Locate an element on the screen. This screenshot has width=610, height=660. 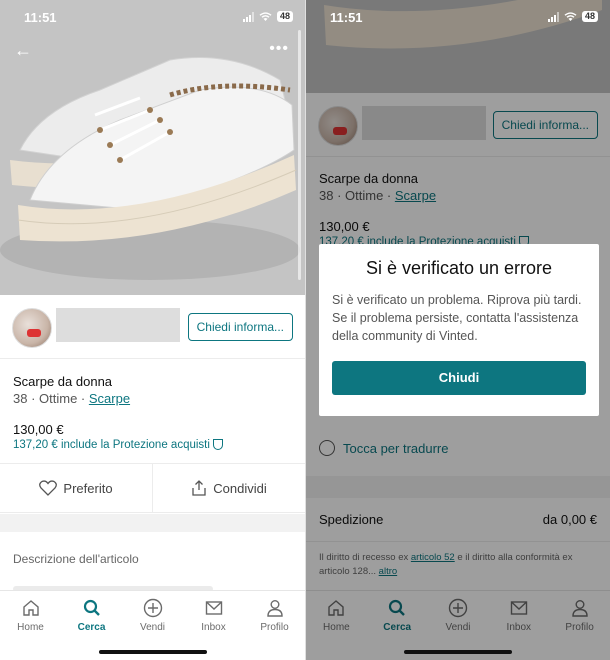
back-arrow-icon: ← is located at coordinates (23, 50).